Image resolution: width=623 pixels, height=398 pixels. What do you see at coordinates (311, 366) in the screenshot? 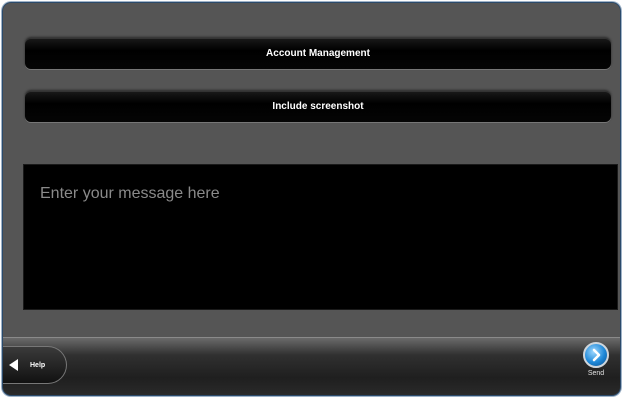
I see `bottom-toolbar: Help Send` at bounding box center [311, 366].